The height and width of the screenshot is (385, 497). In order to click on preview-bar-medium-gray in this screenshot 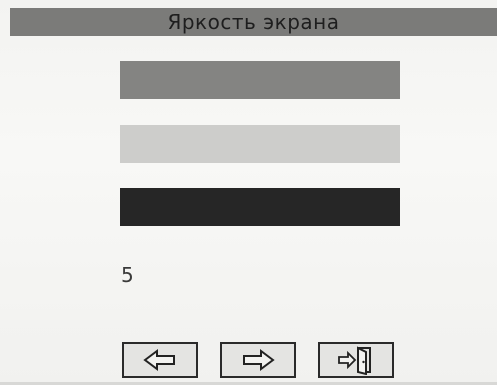, I will do `click(260, 80)`.